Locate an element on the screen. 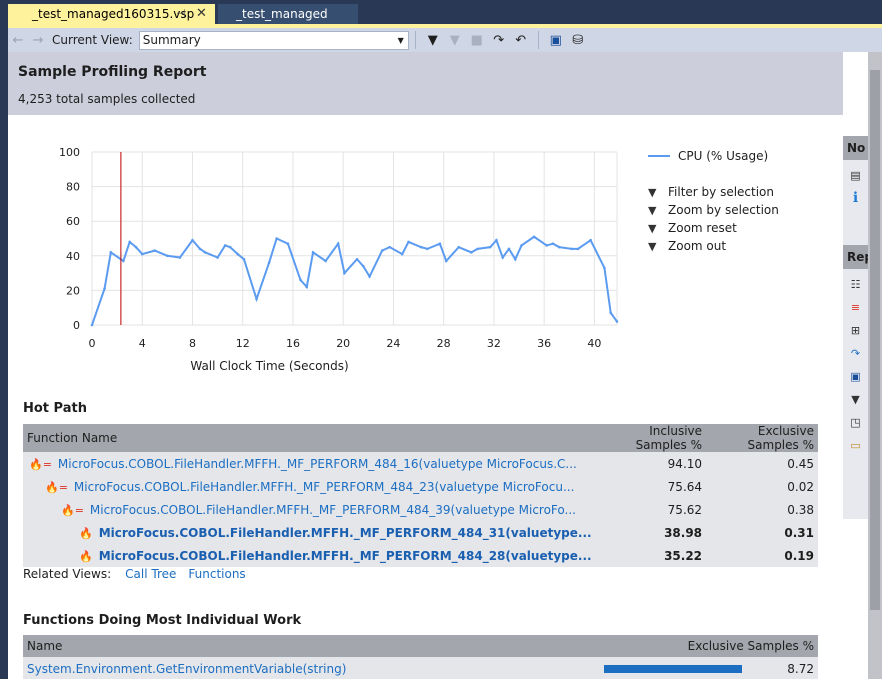 This screenshot has height=679, width=882. compare-icon: ⊞ is located at coordinates (855, 330).